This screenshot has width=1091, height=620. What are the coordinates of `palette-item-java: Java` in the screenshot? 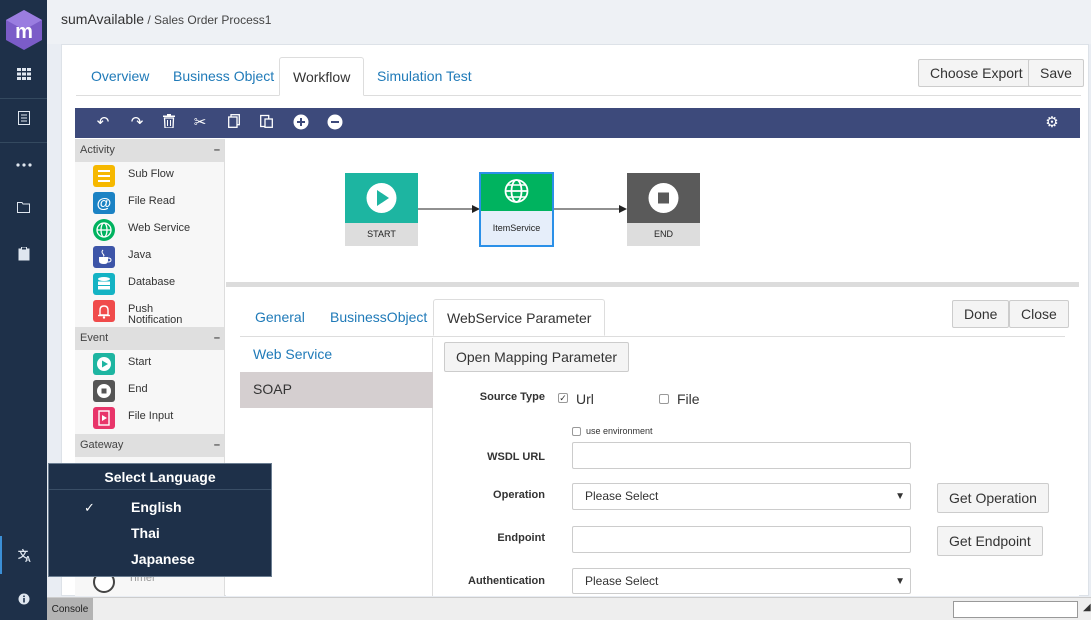 It's located at (158, 257).